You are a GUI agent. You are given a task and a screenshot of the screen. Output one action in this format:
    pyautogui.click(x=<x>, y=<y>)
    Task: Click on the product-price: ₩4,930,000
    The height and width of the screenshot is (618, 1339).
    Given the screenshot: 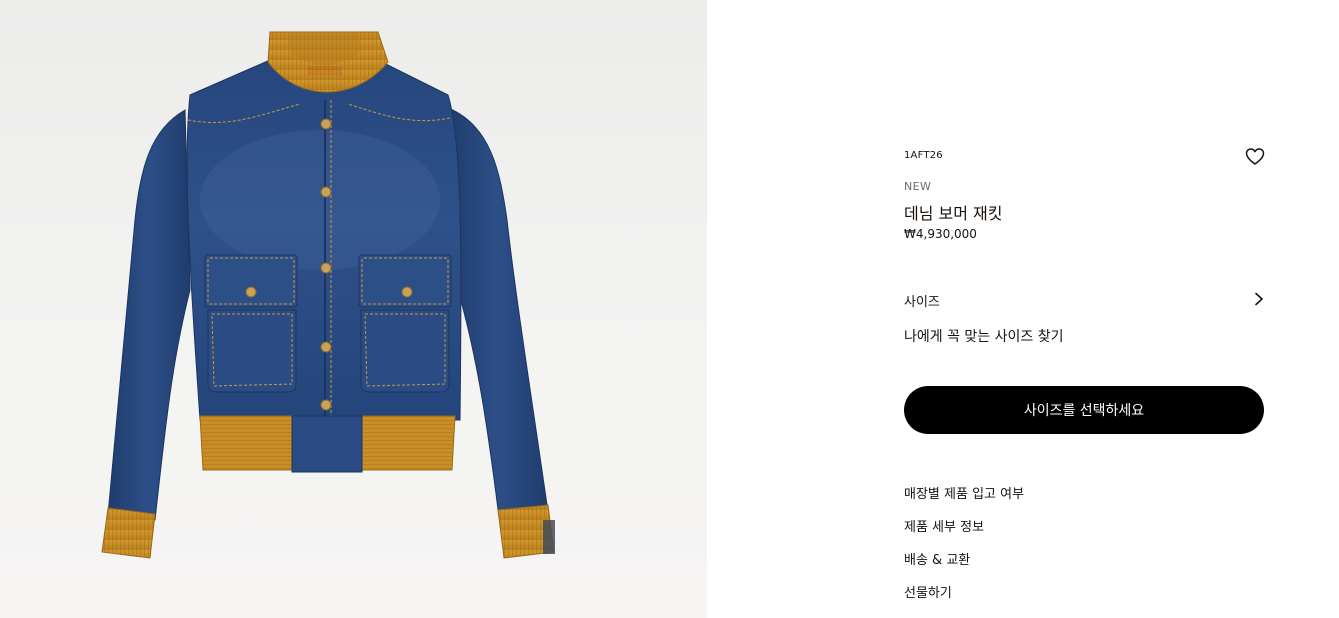 What is the action you would take?
    pyautogui.click(x=940, y=234)
    